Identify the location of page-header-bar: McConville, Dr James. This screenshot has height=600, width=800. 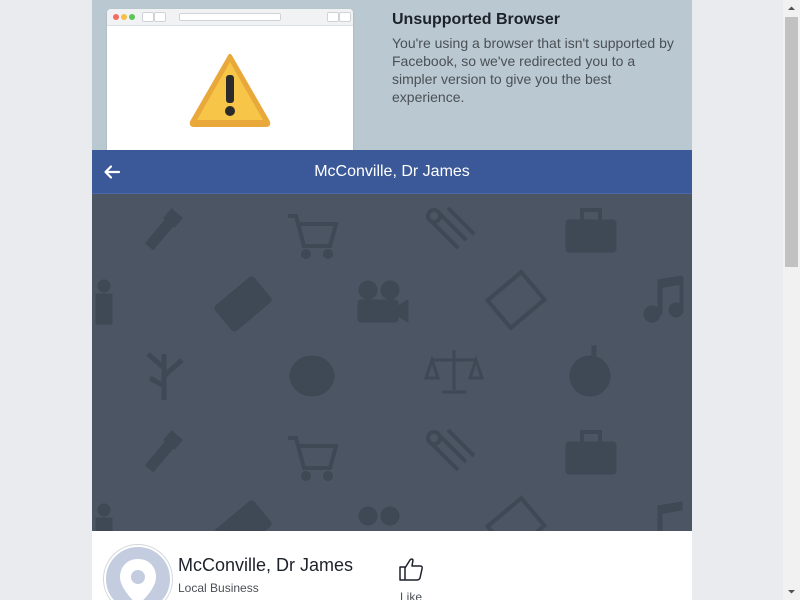
(392, 172).